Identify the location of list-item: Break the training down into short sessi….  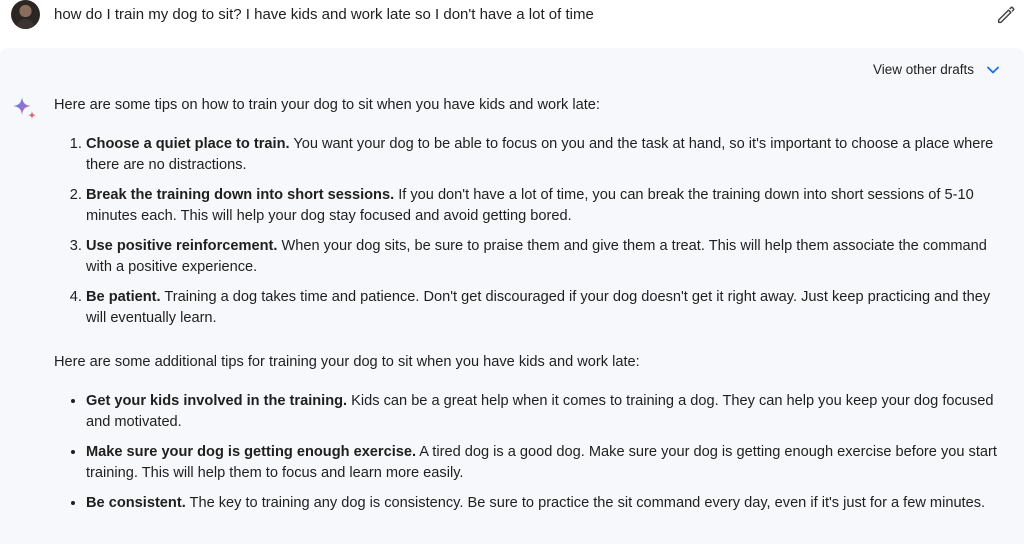
(545, 206).